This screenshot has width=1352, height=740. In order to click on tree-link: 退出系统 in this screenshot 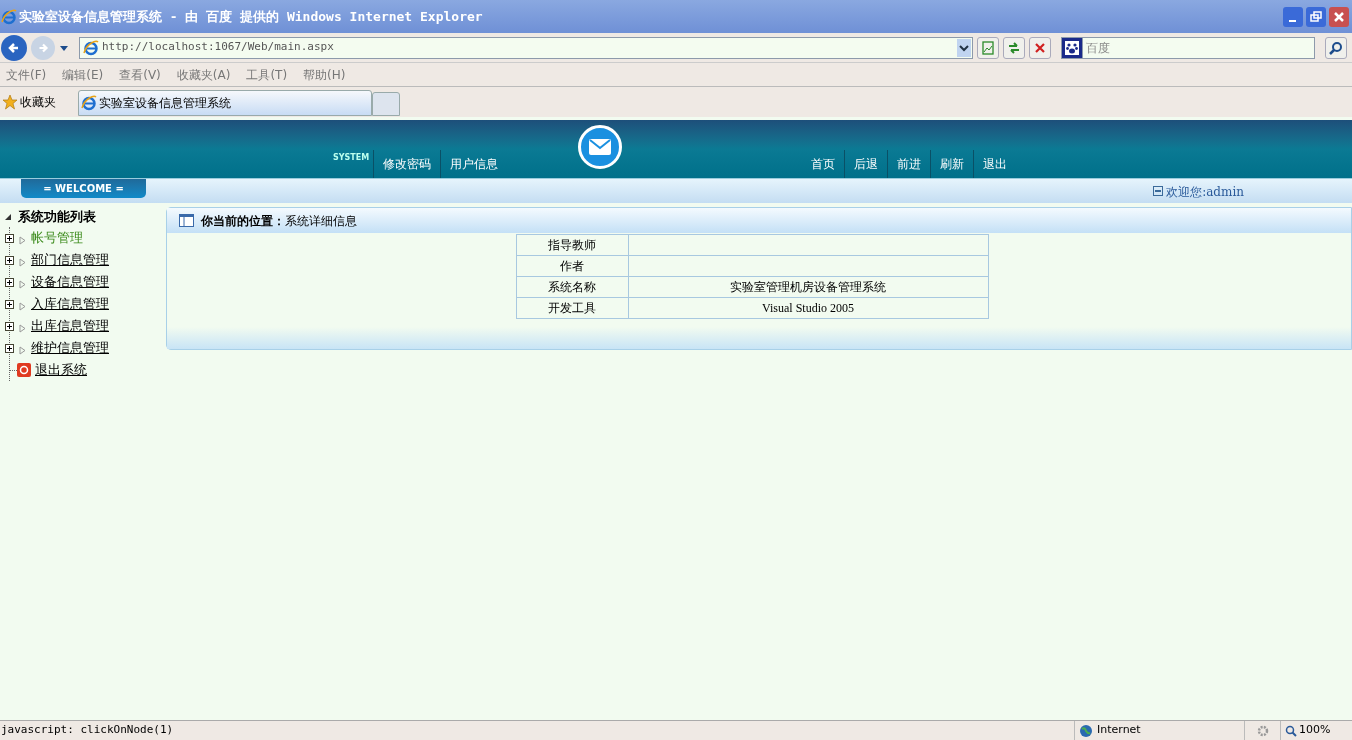, I will do `click(61, 370)`.